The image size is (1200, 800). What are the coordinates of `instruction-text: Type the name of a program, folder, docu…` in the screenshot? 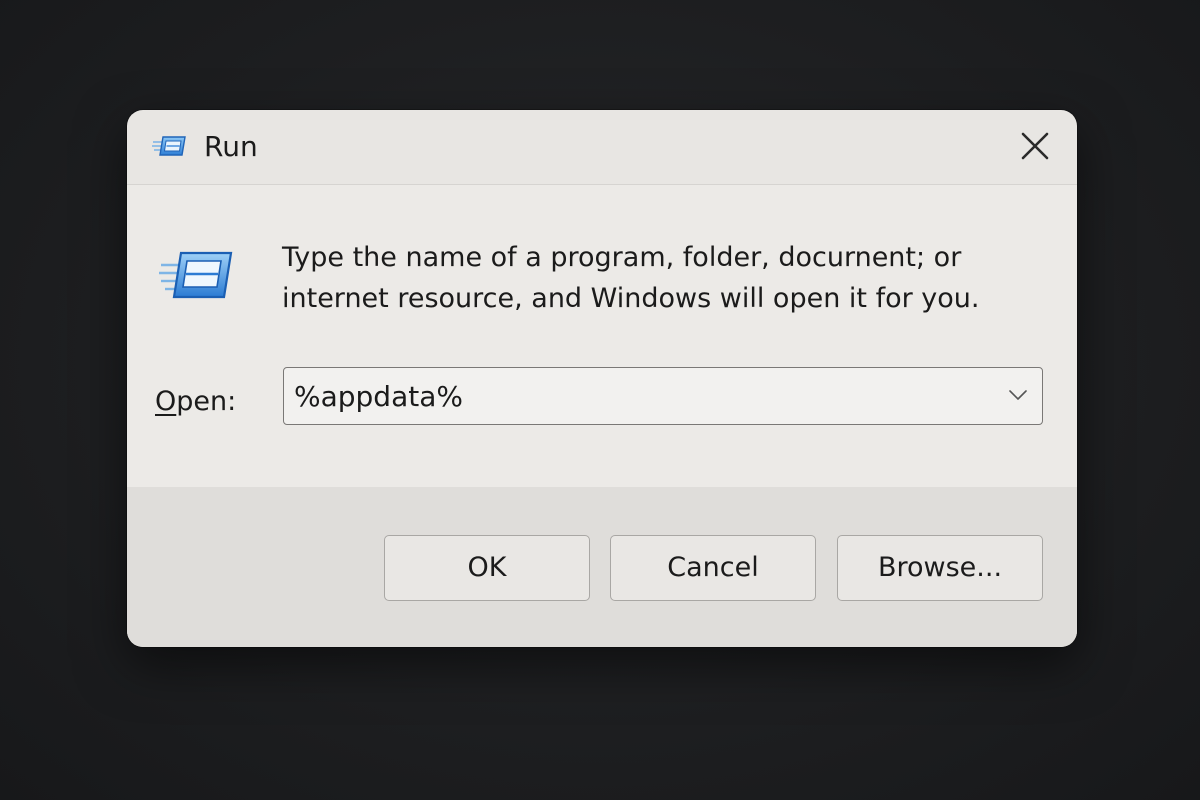 It's located at (662, 278).